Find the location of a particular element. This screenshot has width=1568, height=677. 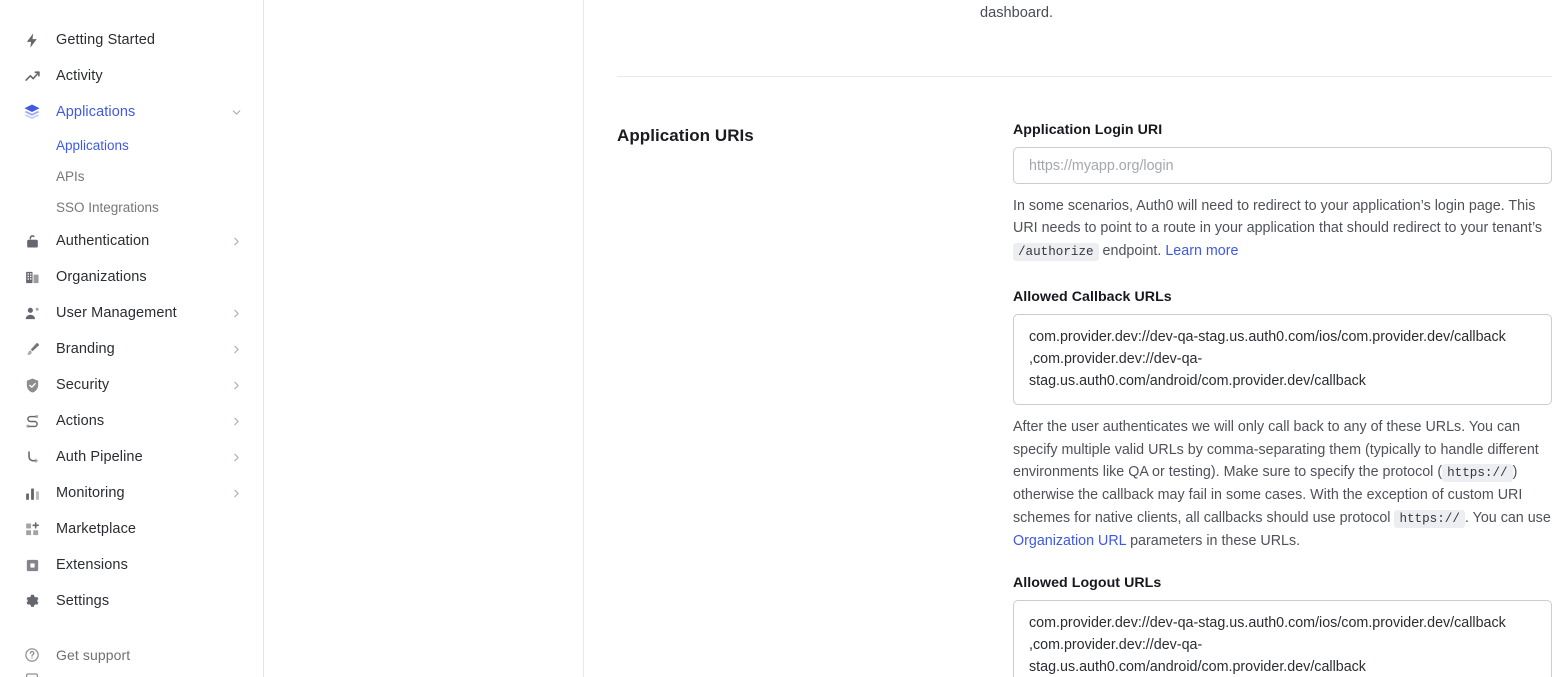

activity-chart-icon is located at coordinates (32, 76).